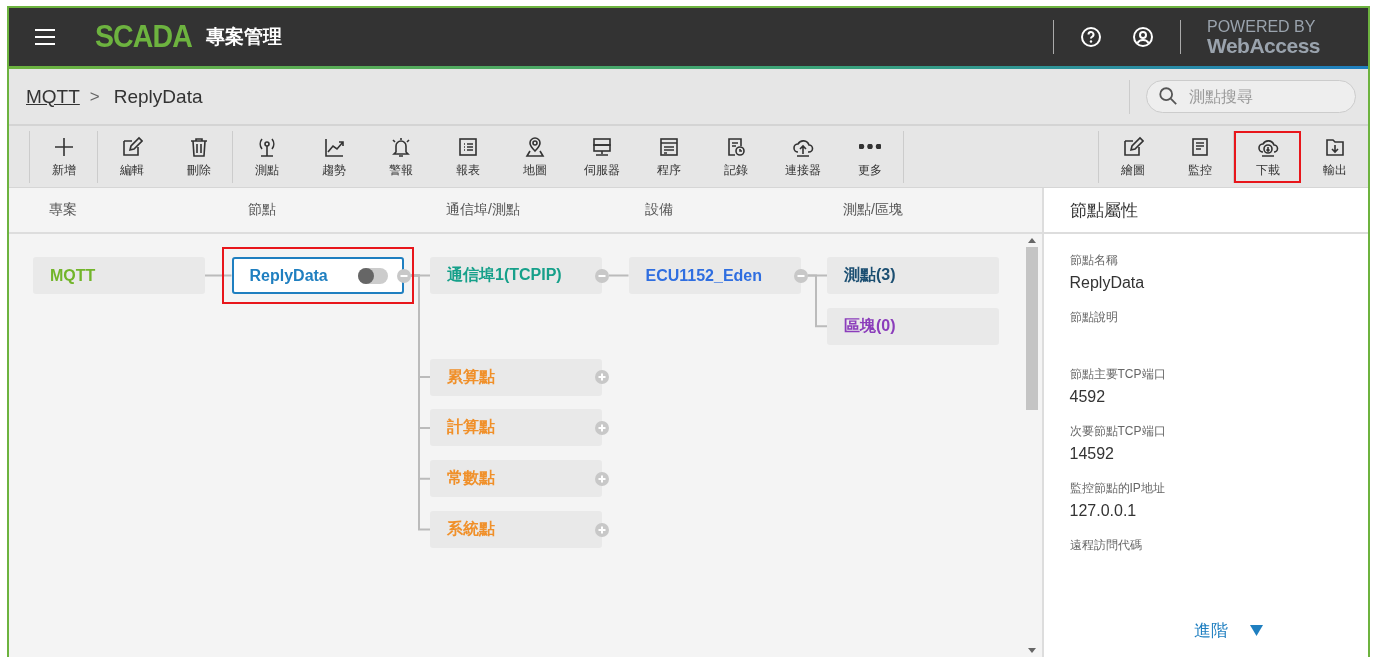 This screenshot has height=659, width=1375. Describe the element at coordinates (63, 147) in the screenshot. I see `plus-icon` at that location.